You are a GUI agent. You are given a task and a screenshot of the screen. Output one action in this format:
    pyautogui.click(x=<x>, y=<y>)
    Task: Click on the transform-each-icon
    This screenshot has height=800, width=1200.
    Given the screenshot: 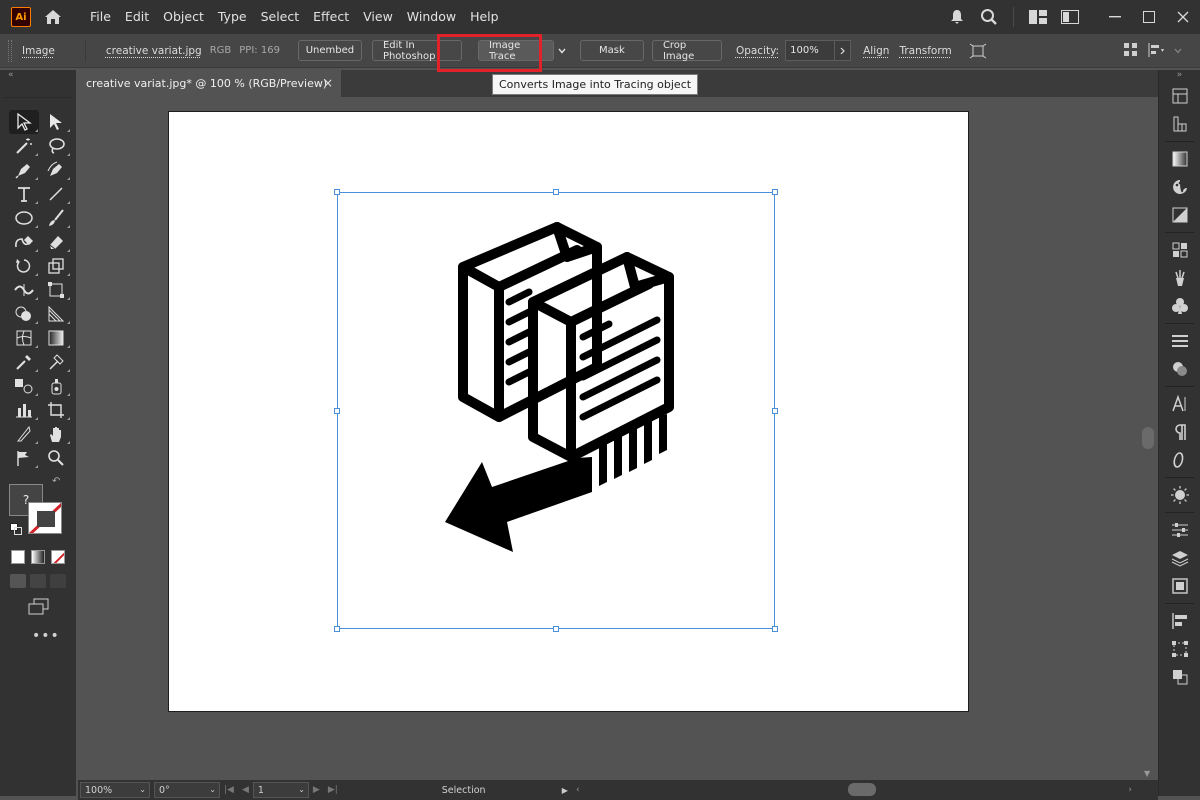 What is the action you would take?
    pyautogui.click(x=978, y=51)
    